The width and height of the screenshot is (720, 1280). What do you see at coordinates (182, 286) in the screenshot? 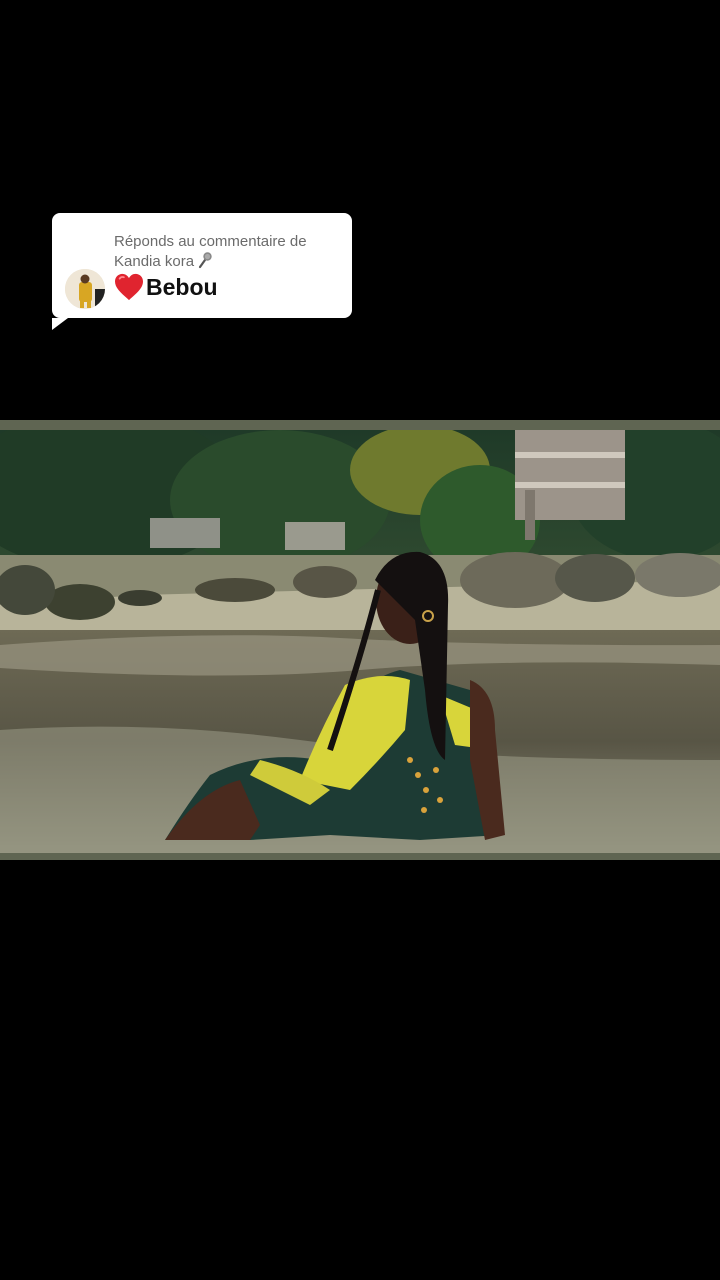
I see `reply-comment-text: Bebou` at bounding box center [182, 286].